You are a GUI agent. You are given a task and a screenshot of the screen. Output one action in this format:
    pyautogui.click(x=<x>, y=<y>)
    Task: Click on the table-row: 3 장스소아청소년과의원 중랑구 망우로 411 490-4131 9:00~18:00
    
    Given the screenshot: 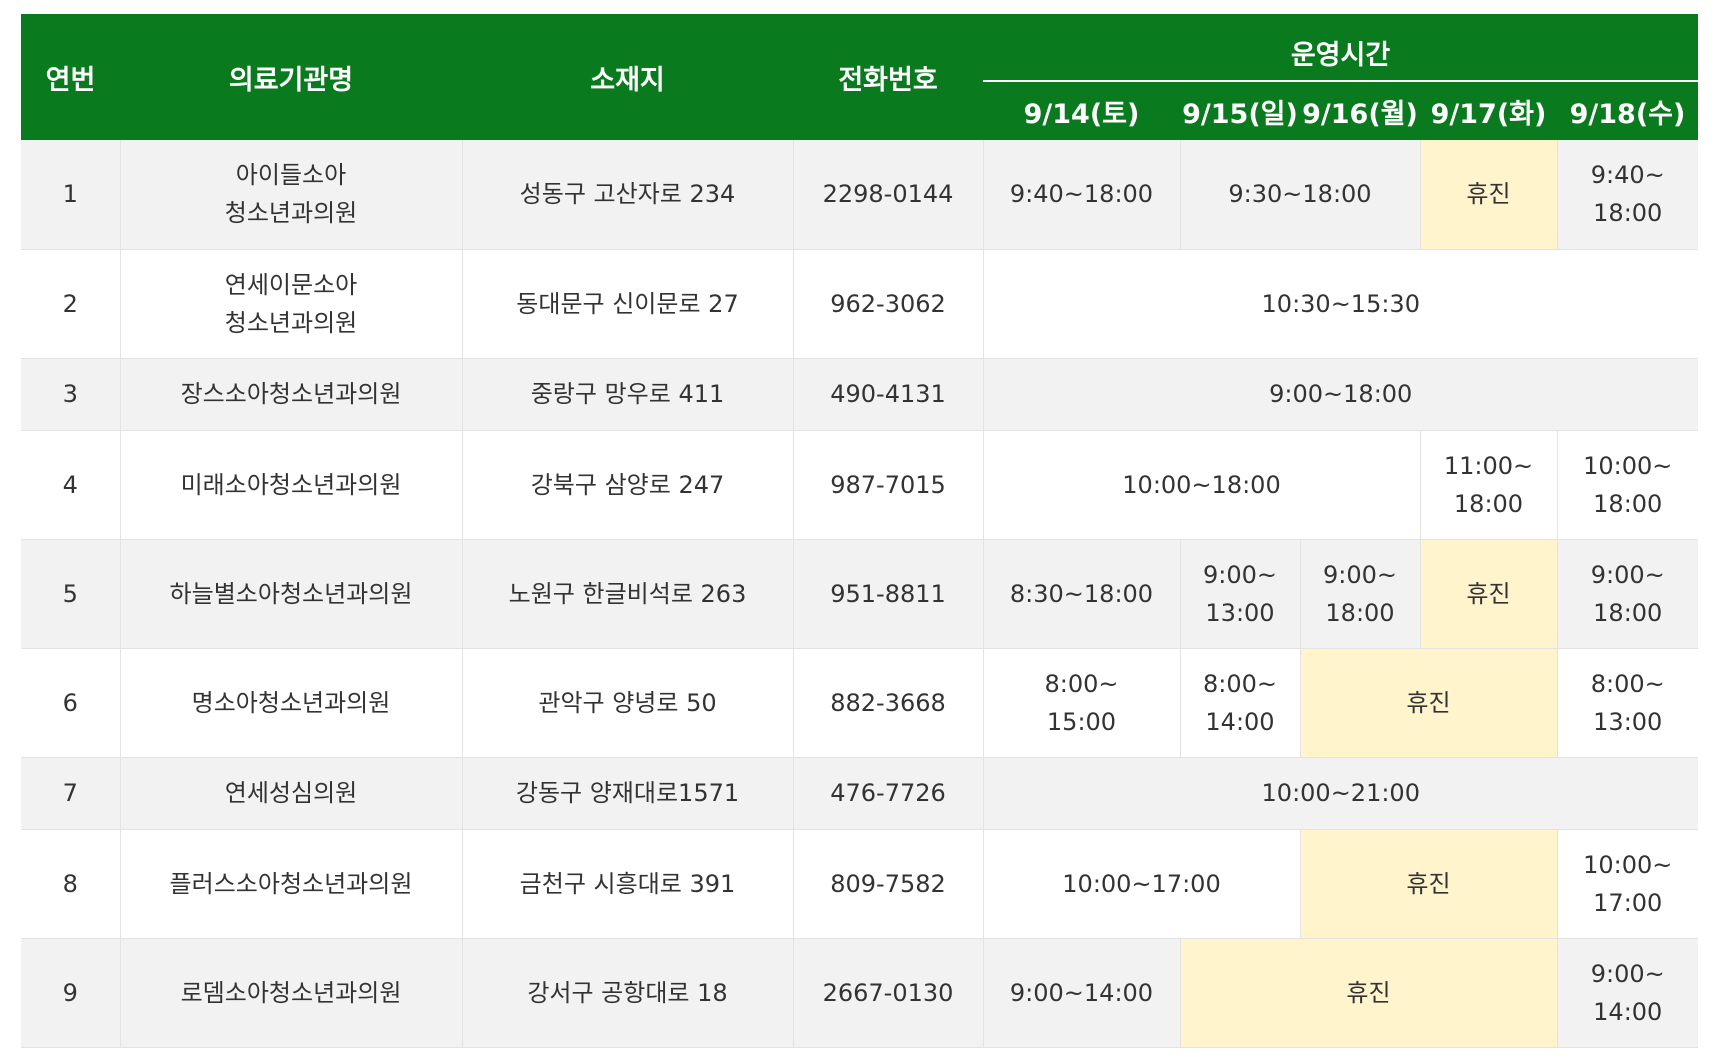 What is the action you would take?
    pyautogui.click(x=859, y=394)
    